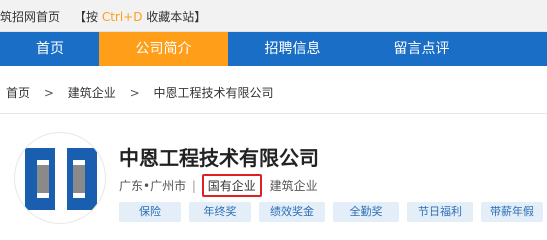 The height and width of the screenshot is (240, 547). What do you see at coordinates (220, 212) in the screenshot?
I see `benefit-tag: 年终奖` at bounding box center [220, 212].